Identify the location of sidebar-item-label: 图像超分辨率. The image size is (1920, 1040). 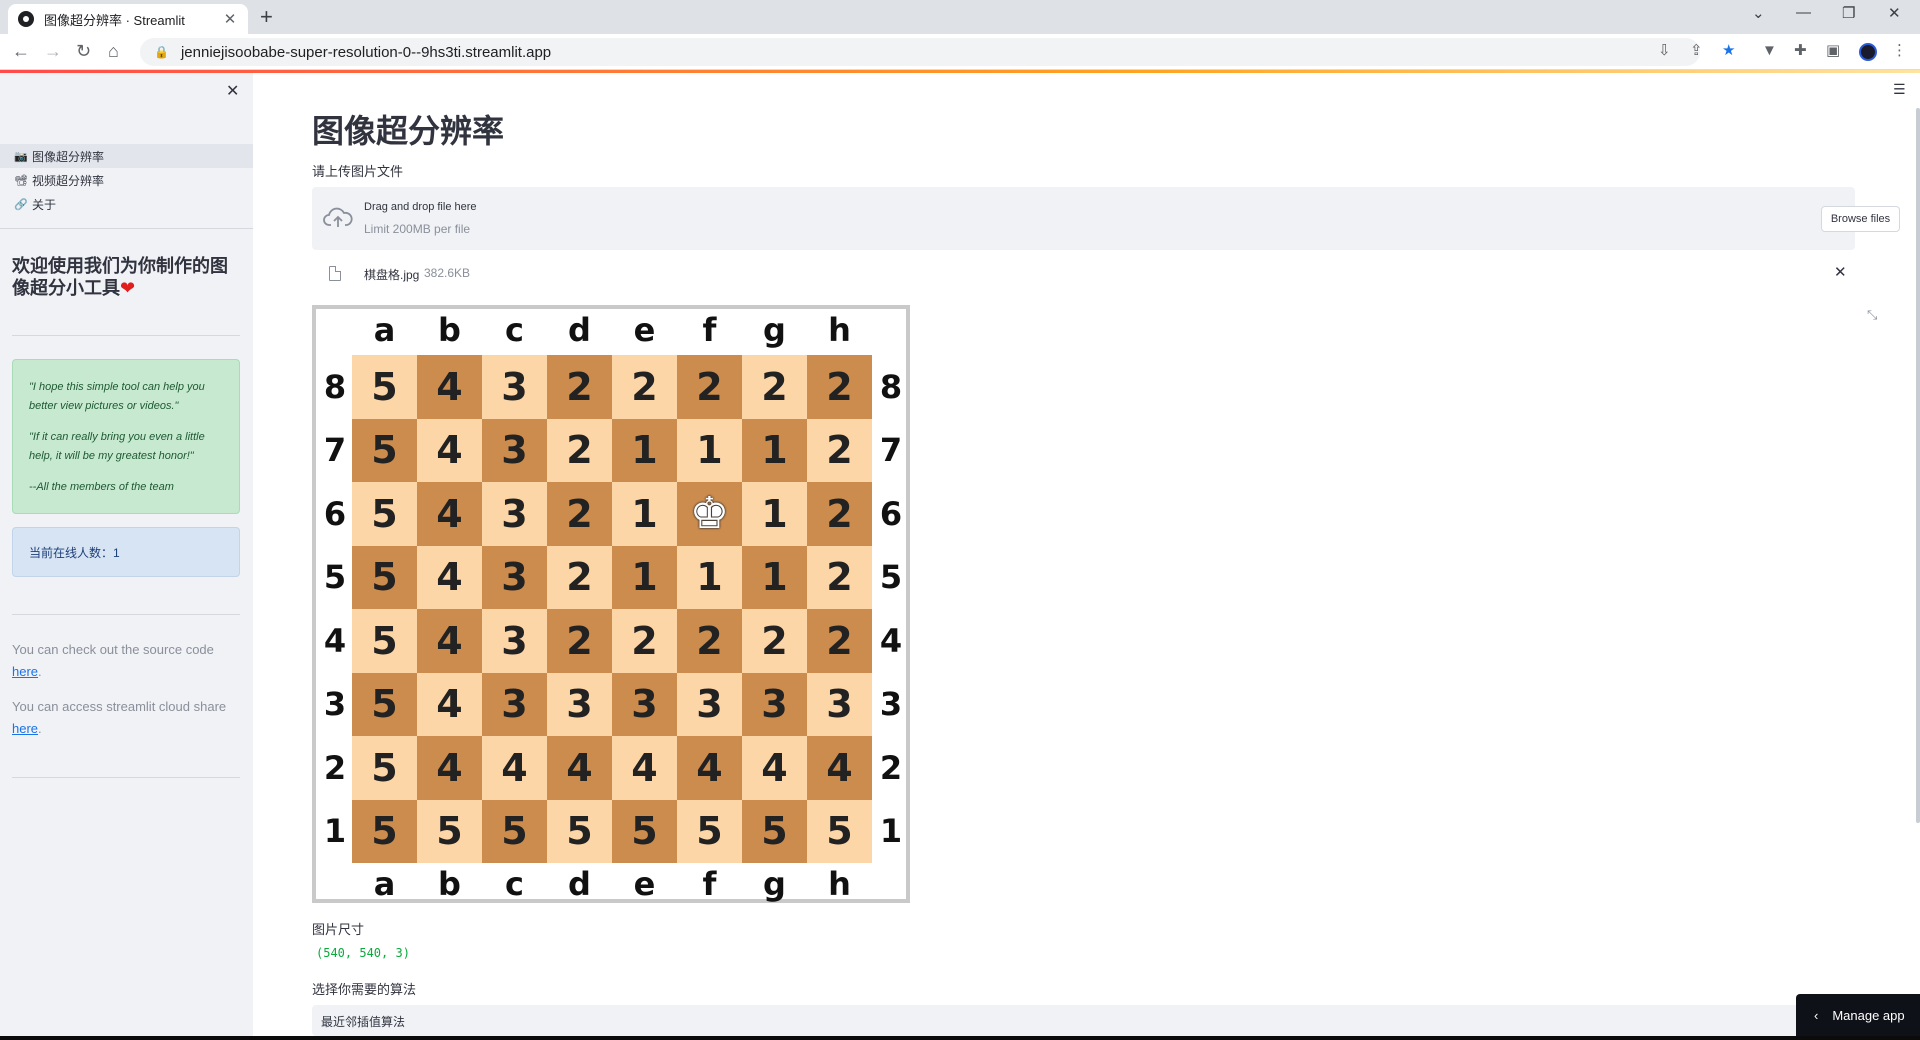
(68, 156).